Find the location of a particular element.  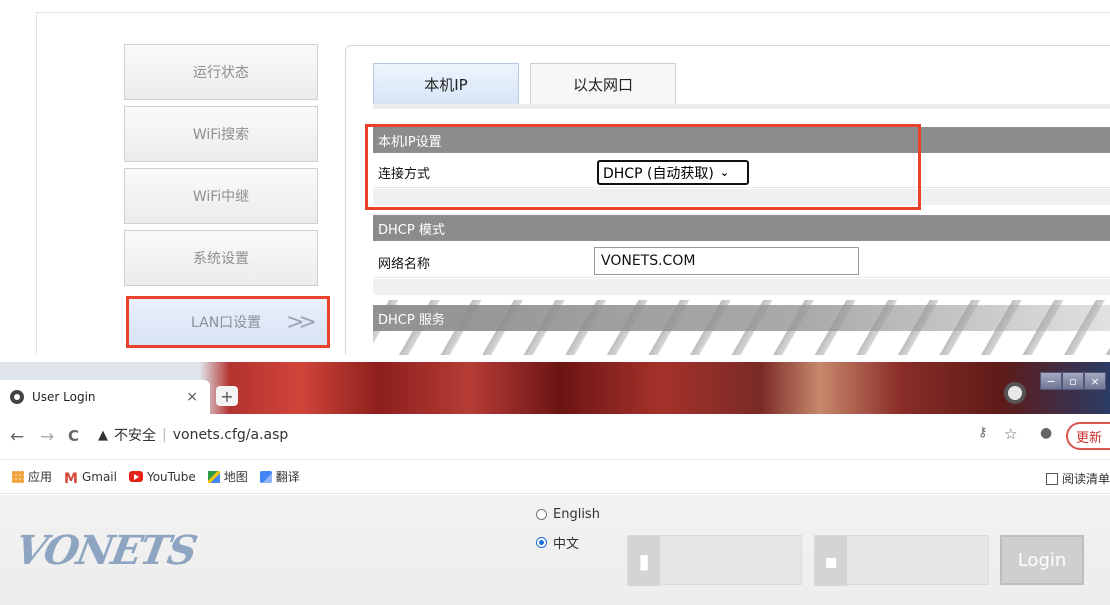

bookmark-maps: 地图 is located at coordinates (227, 476).